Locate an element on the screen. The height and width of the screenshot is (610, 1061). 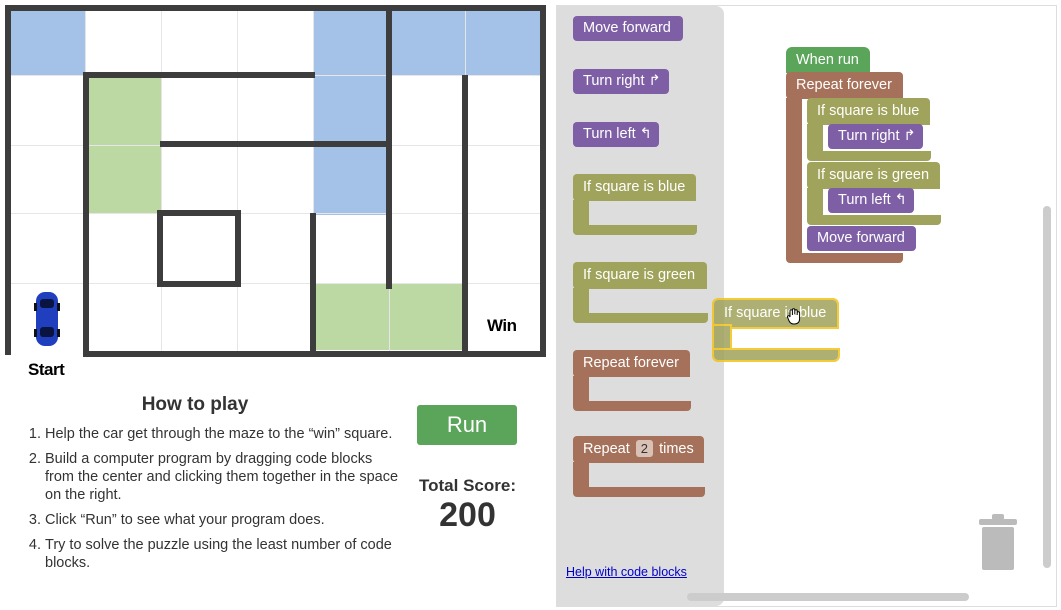
repeat-count-field: 2 is located at coordinates (644, 448).